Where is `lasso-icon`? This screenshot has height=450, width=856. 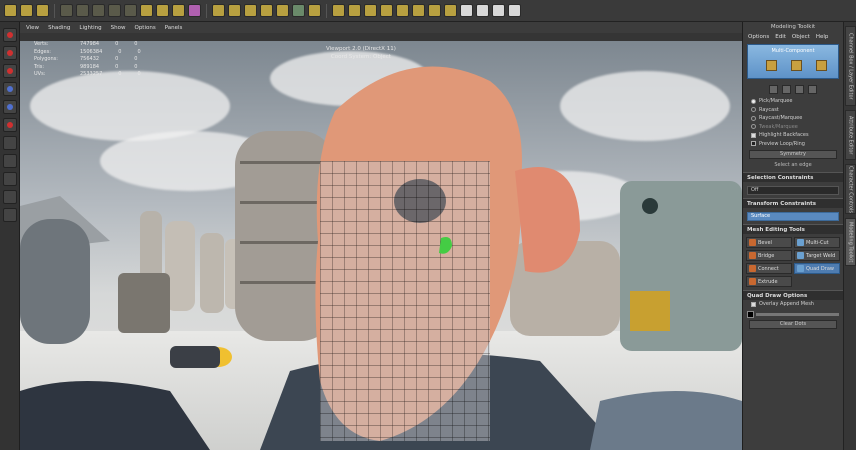
lasso-icon is located at coordinates (9, 53).